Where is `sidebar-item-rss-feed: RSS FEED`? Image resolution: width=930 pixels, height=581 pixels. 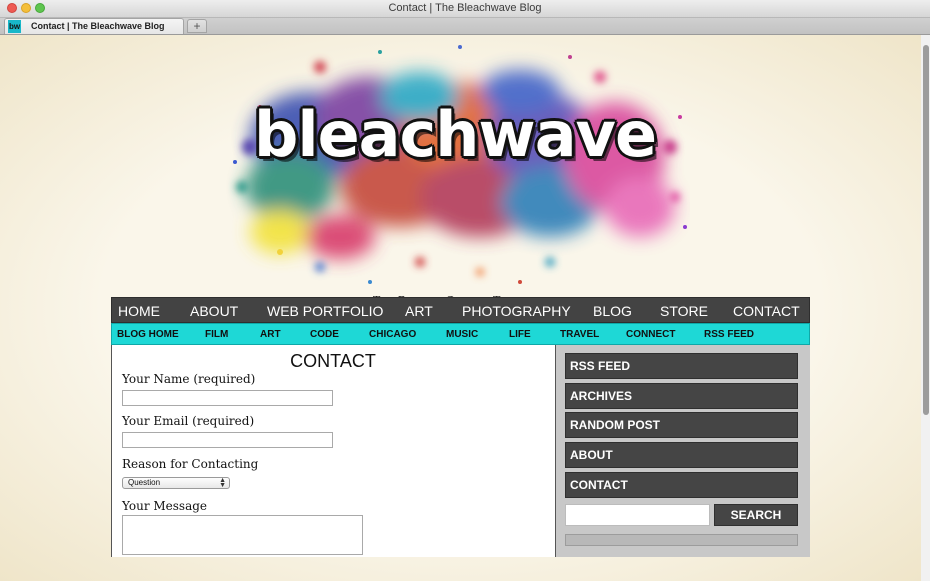 sidebar-item-rss-feed: RSS FEED is located at coordinates (681, 366).